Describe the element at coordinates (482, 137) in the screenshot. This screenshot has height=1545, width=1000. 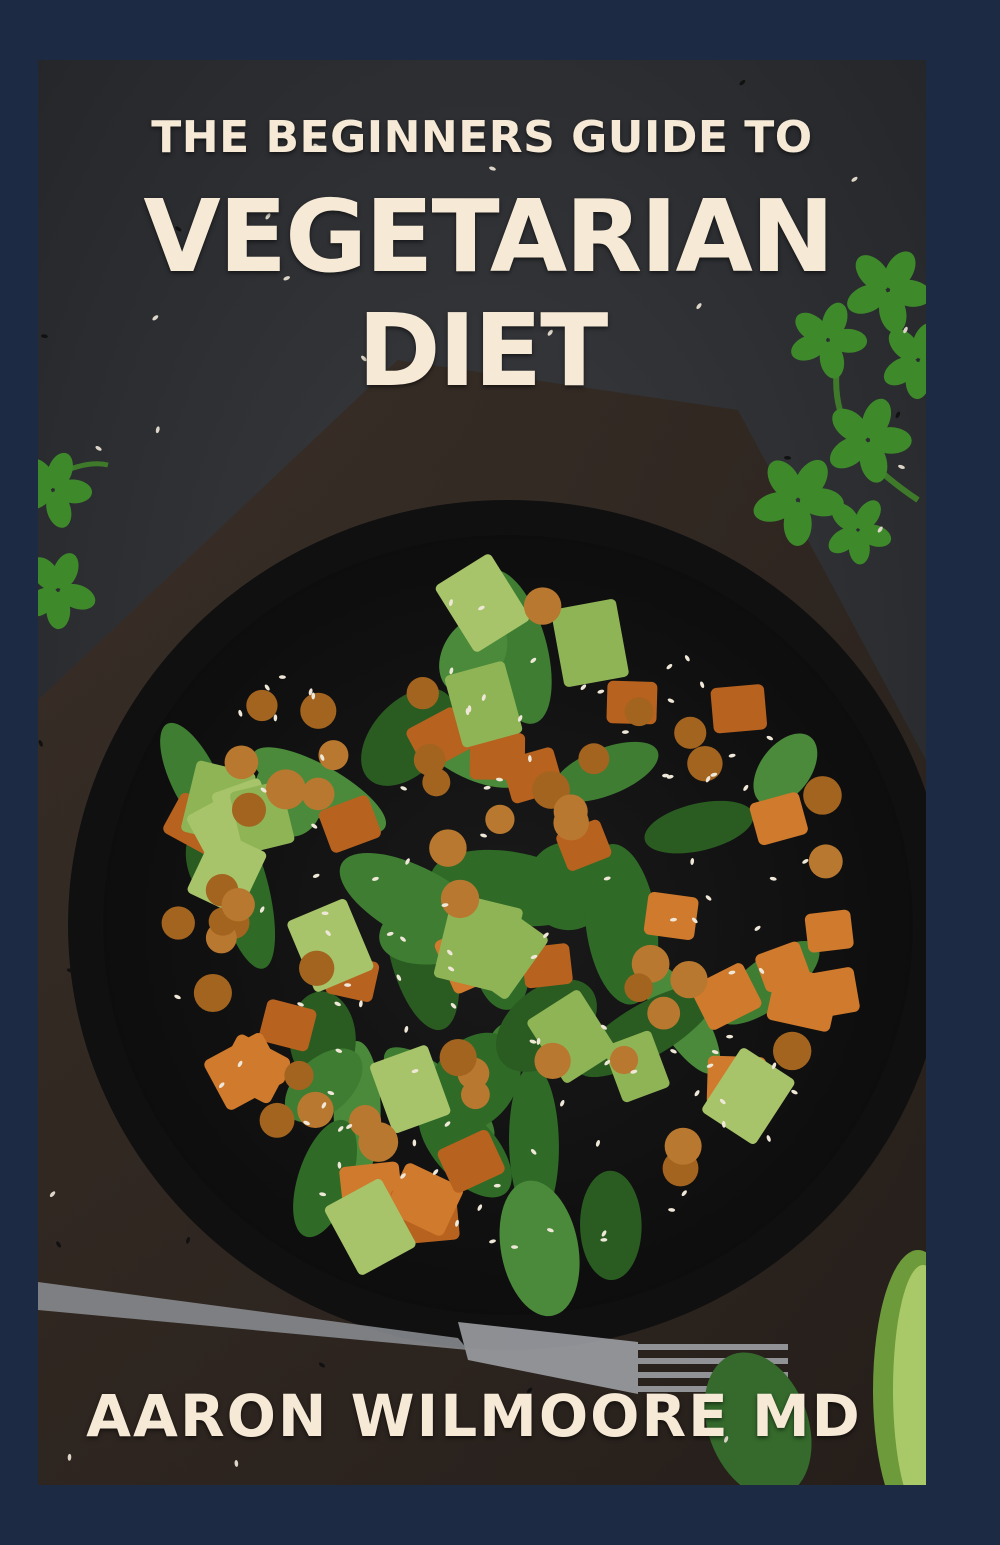
I see `subtitle: THE BEGINNERS GUIDE TO` at that location.